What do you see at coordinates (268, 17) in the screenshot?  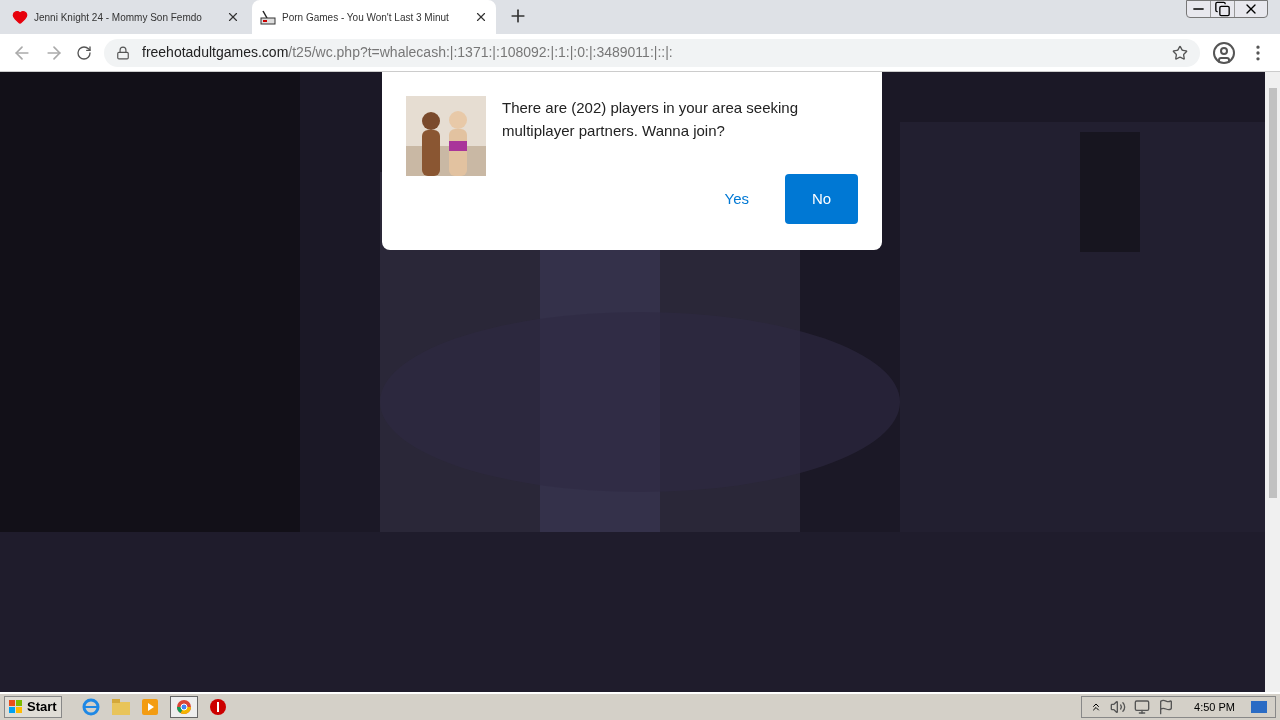 I see `joystick-icon` at bounding box center [268, 17].